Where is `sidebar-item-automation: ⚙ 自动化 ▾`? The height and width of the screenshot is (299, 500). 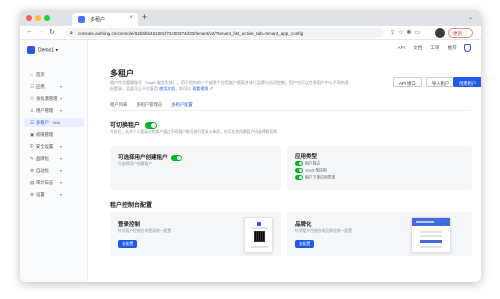
sidebar-item-automation: ⚙ 自动化 ▾ is located at coordinates (54, 170).